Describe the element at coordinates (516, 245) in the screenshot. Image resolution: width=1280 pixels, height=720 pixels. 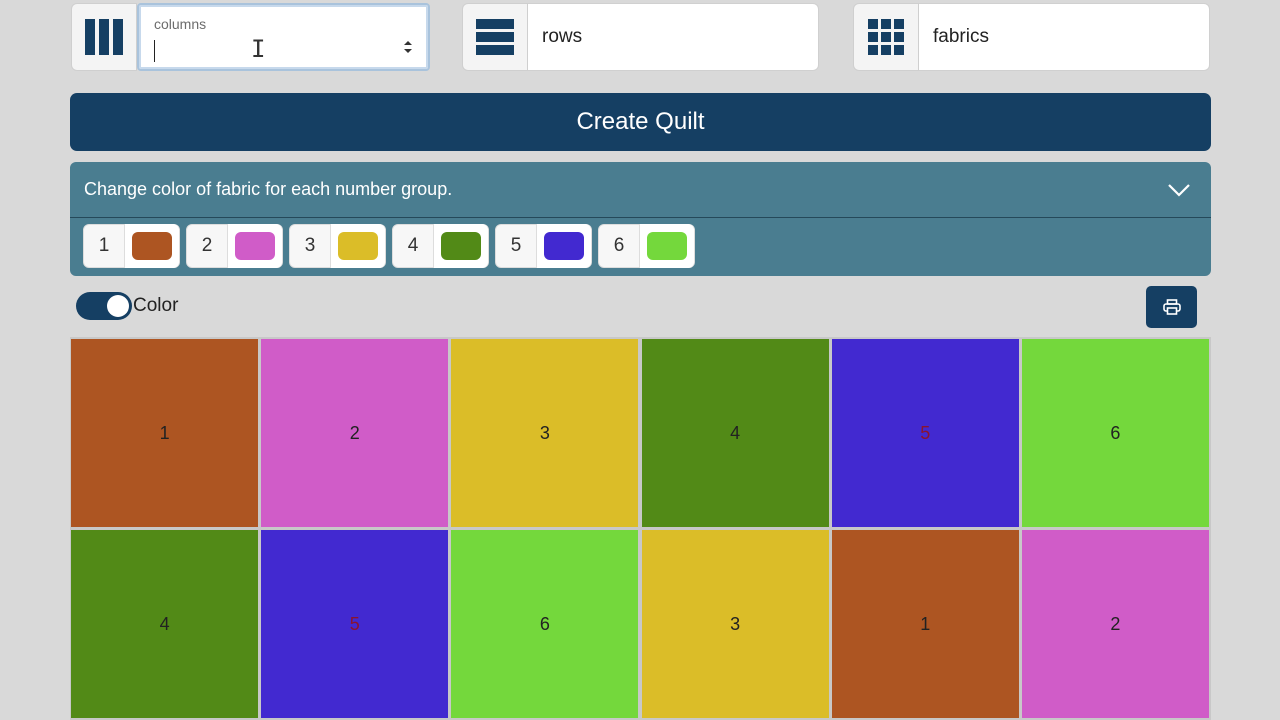
I see `swatch-number: 5` at that location.